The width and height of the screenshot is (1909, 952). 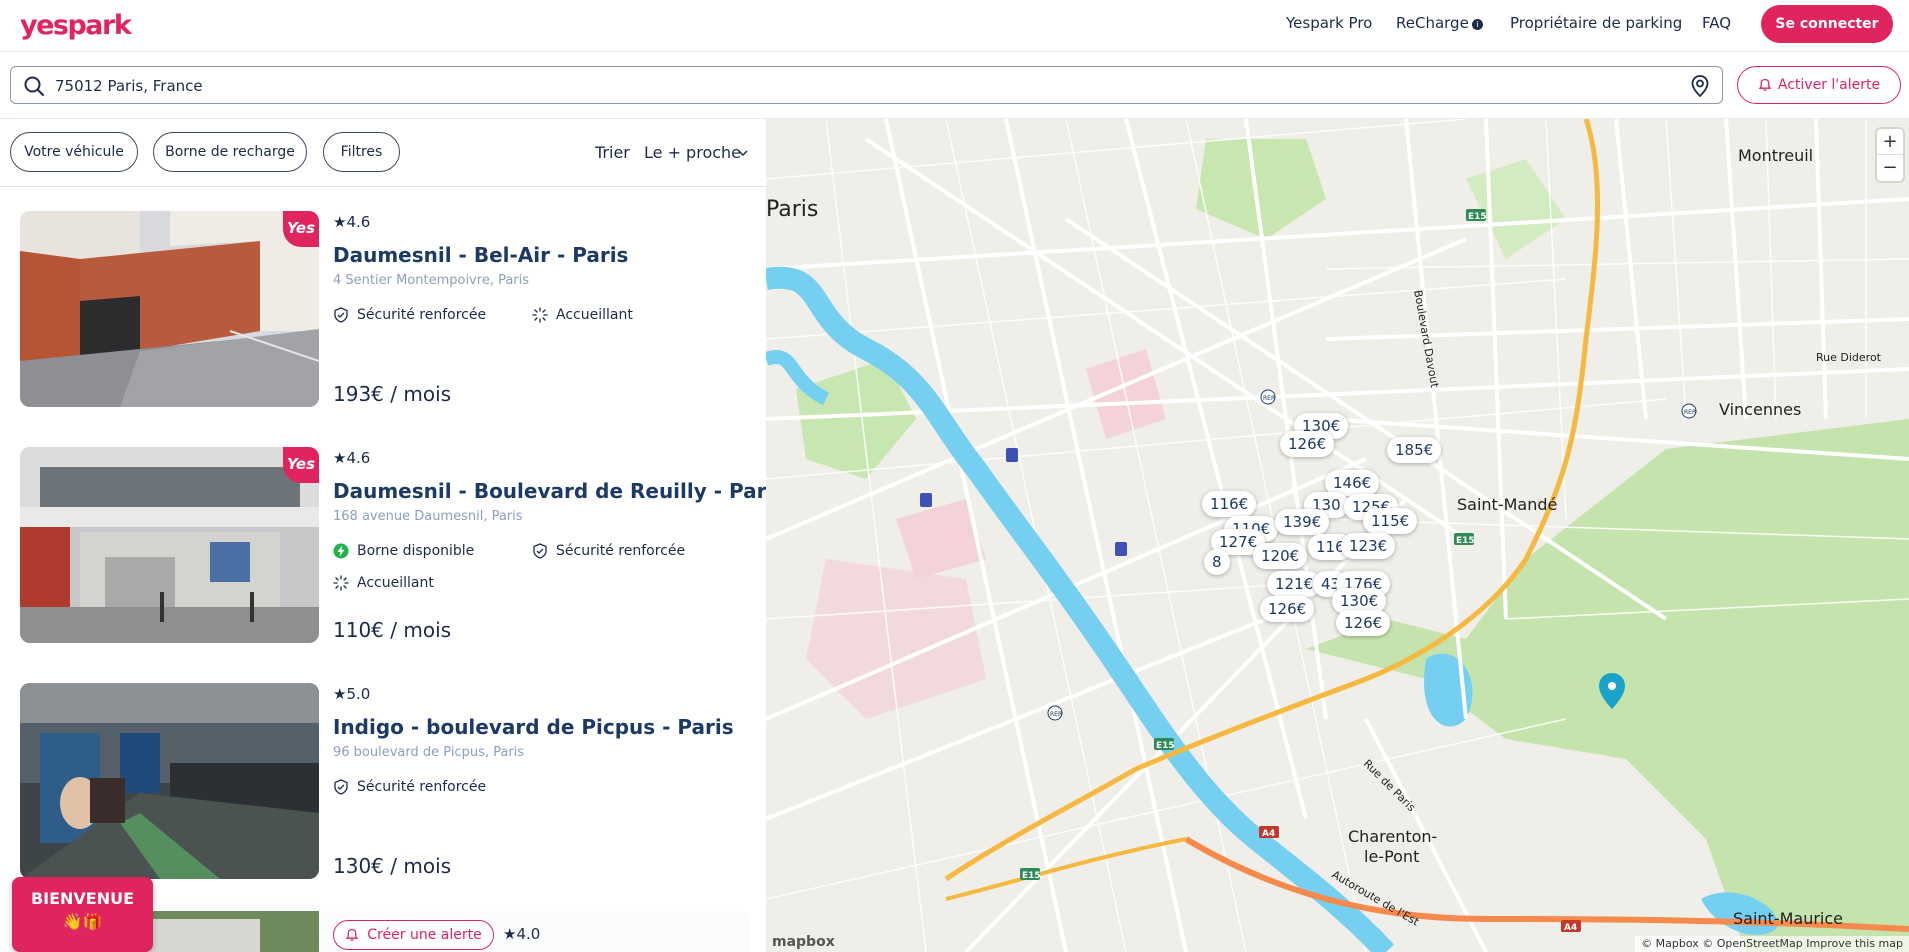 I want to click on map-label-montreuil: Montreuil, so click(x=1776, y=155).